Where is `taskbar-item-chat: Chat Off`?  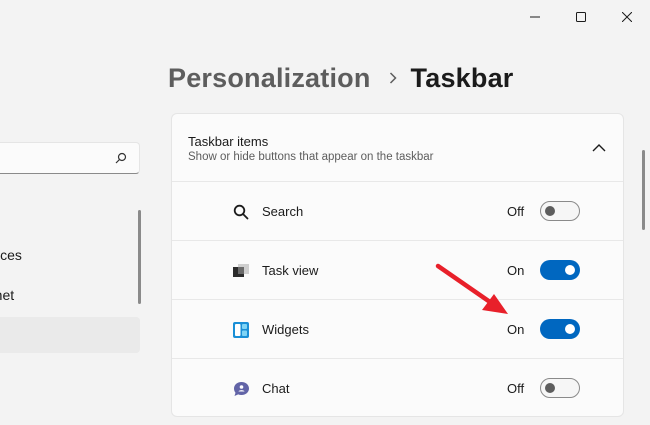
taskbar-item-chat: Chat Off is located at coordinates (397, 387).